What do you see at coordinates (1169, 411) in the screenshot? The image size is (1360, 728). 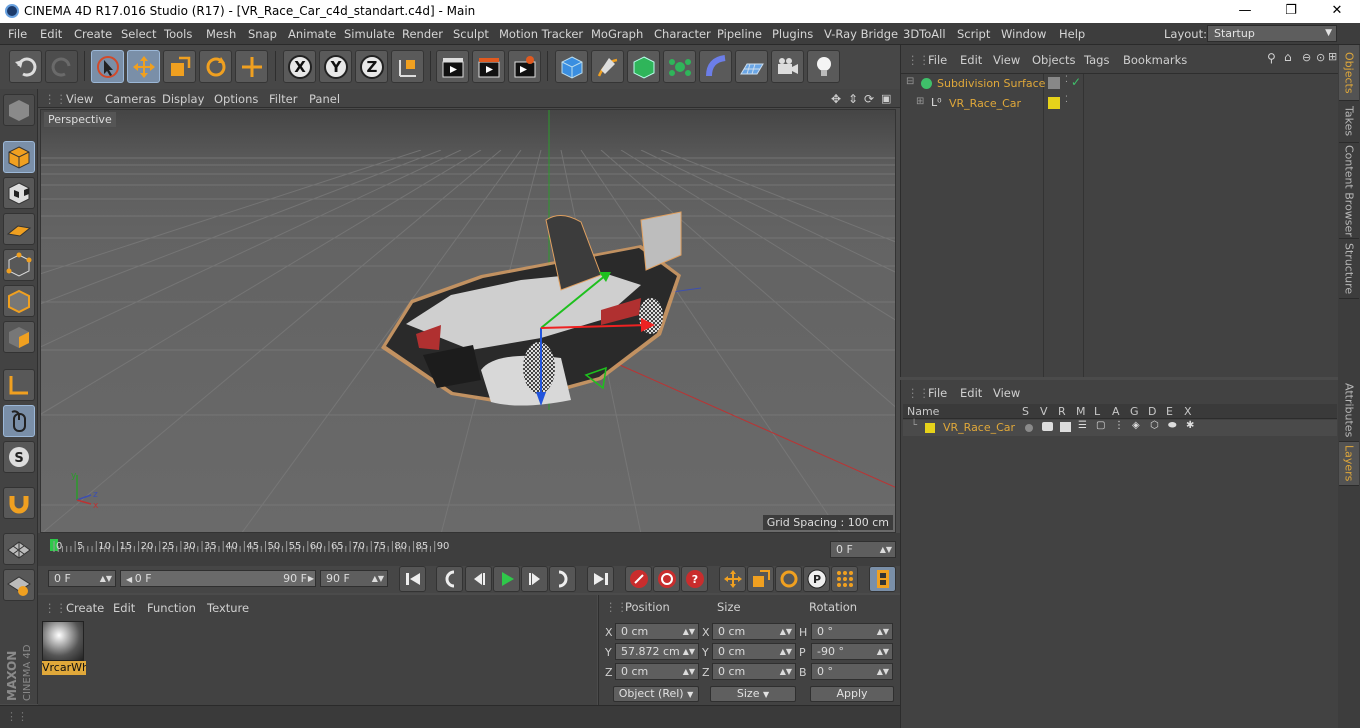 I see `column-expressions: E` at bounding box center [1169, 411].